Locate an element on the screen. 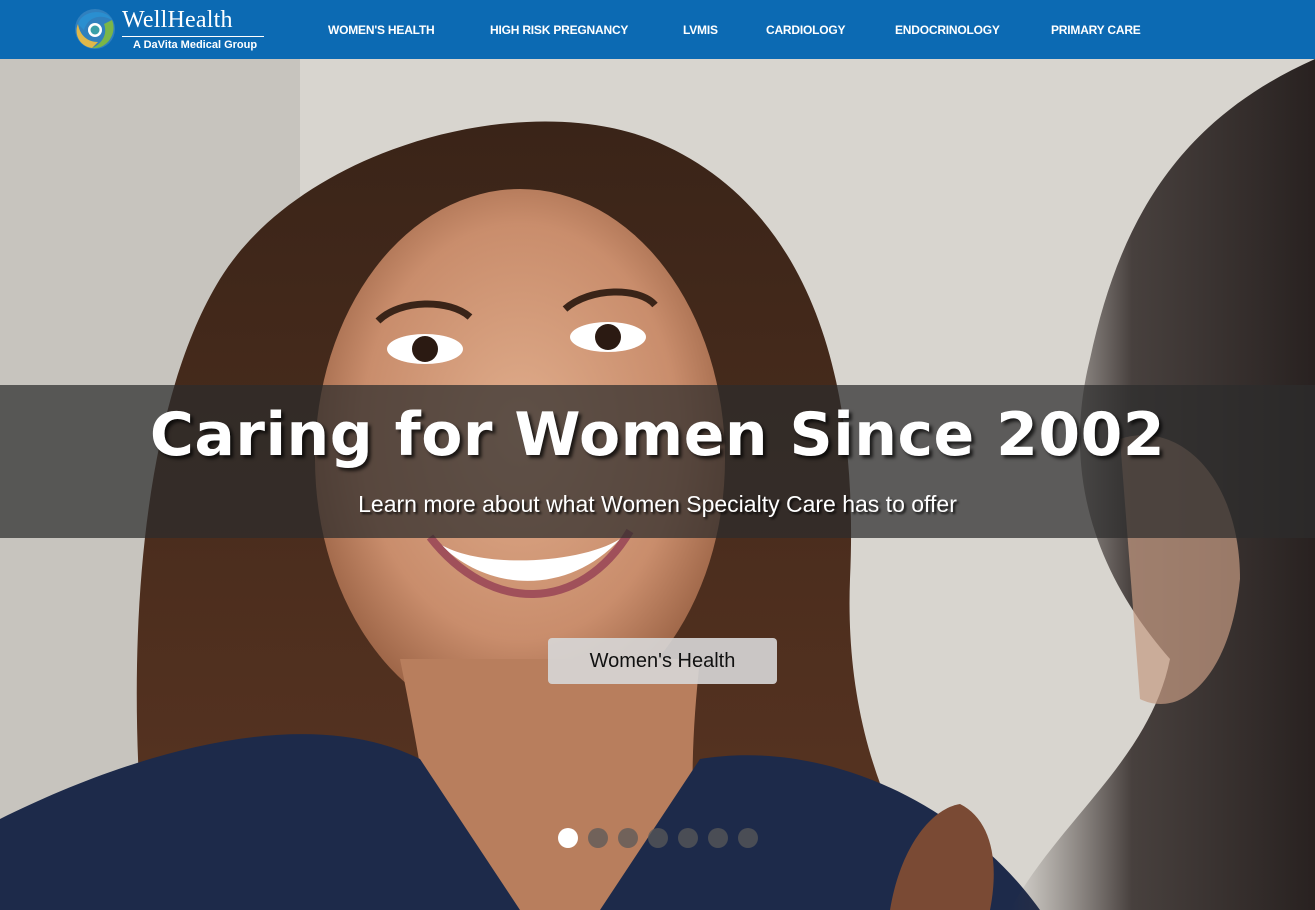 The image size is (1315, 910). nav-item-womens-health: WOMEN'S HEALTH is located at coordinates (381, 30).